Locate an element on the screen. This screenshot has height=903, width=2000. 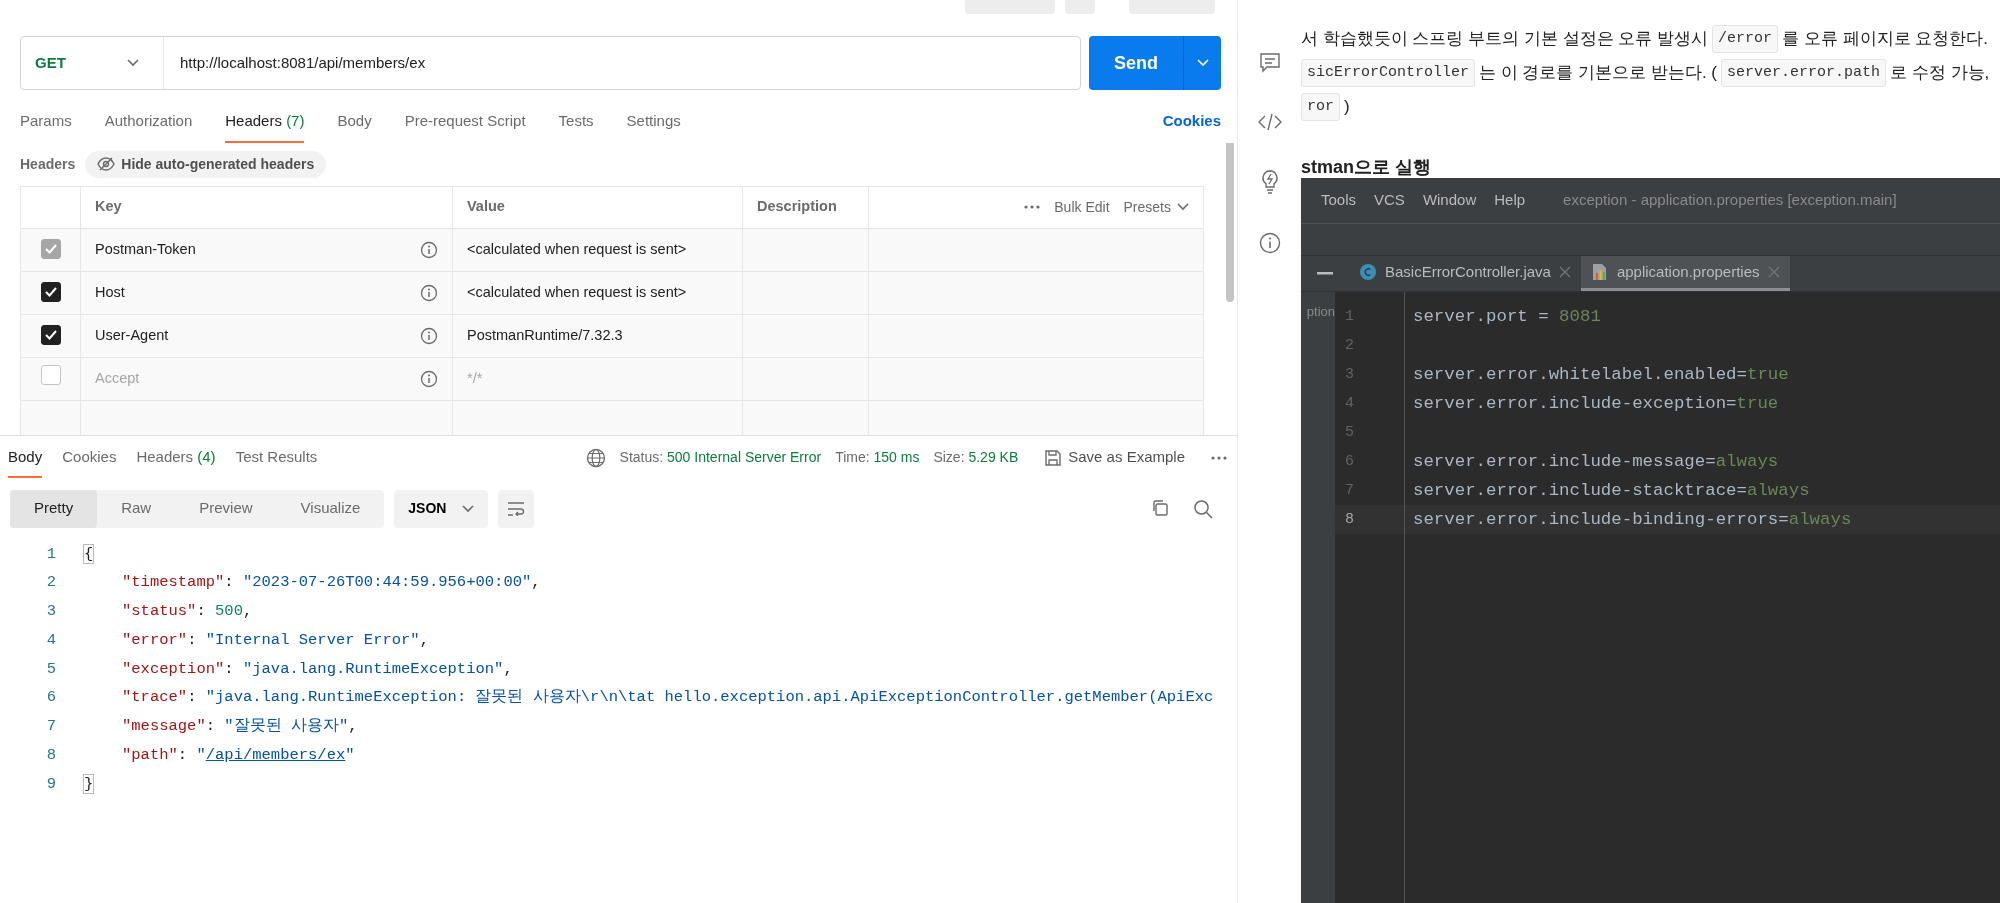
request-tab: Headers (7) is located at coordinates (265, 123).